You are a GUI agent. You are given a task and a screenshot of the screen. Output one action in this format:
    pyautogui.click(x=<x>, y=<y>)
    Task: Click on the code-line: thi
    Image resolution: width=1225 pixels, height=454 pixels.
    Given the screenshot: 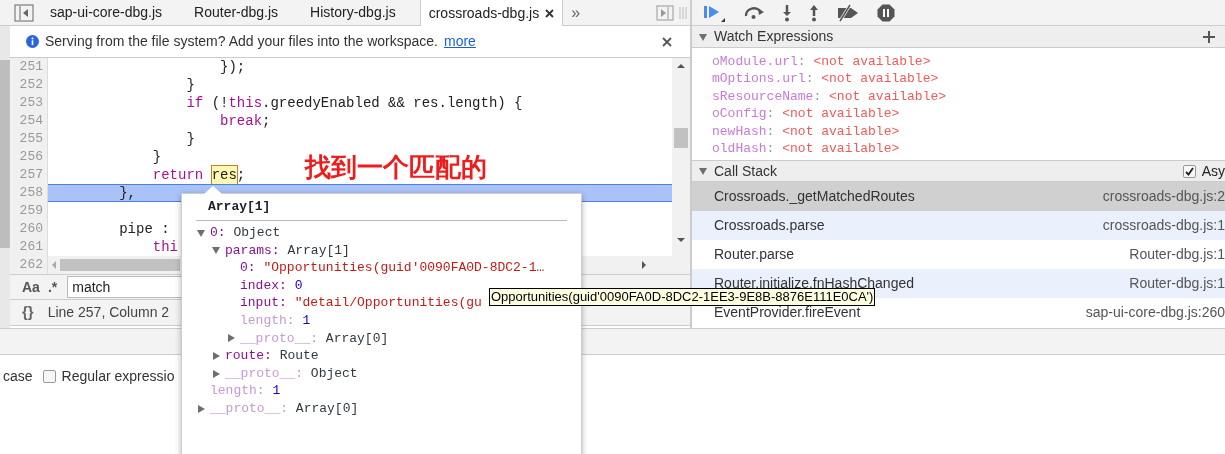 What is the action you would take?
    pyautogui.click(x=165, y=247)
    